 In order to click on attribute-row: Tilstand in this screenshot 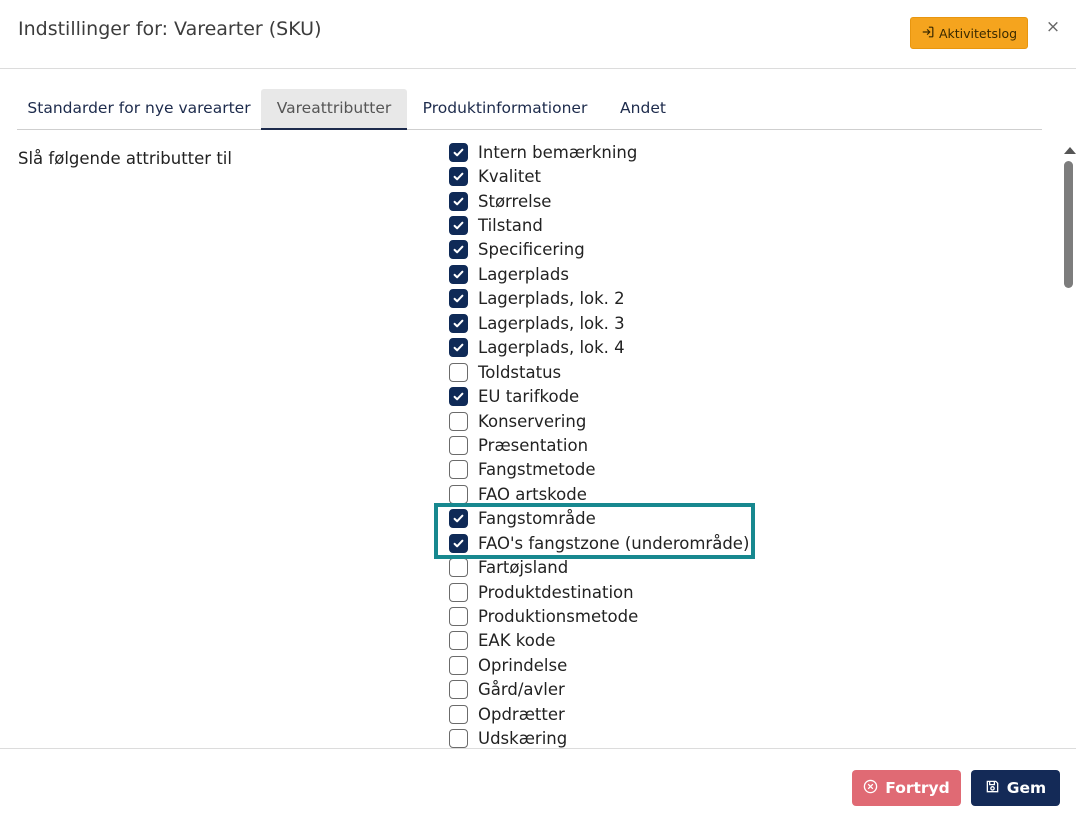, I will do `click(599, 225)`.